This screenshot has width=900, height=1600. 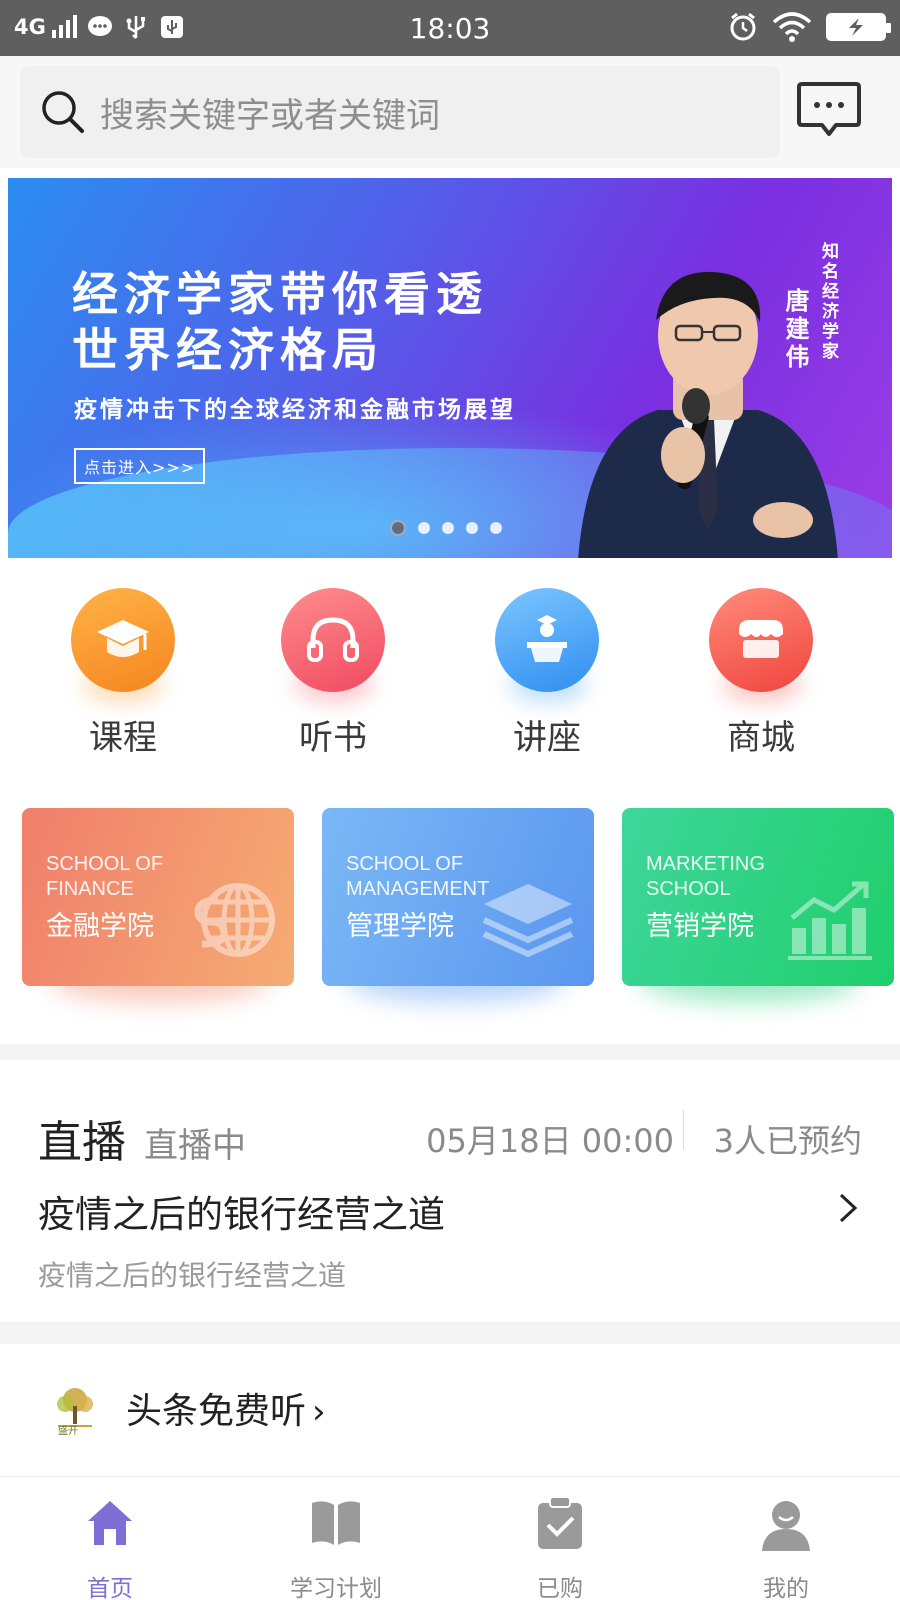 I want to click on school-en-name: SCHOOL OF FINANCE, so click(x=104, y=877).